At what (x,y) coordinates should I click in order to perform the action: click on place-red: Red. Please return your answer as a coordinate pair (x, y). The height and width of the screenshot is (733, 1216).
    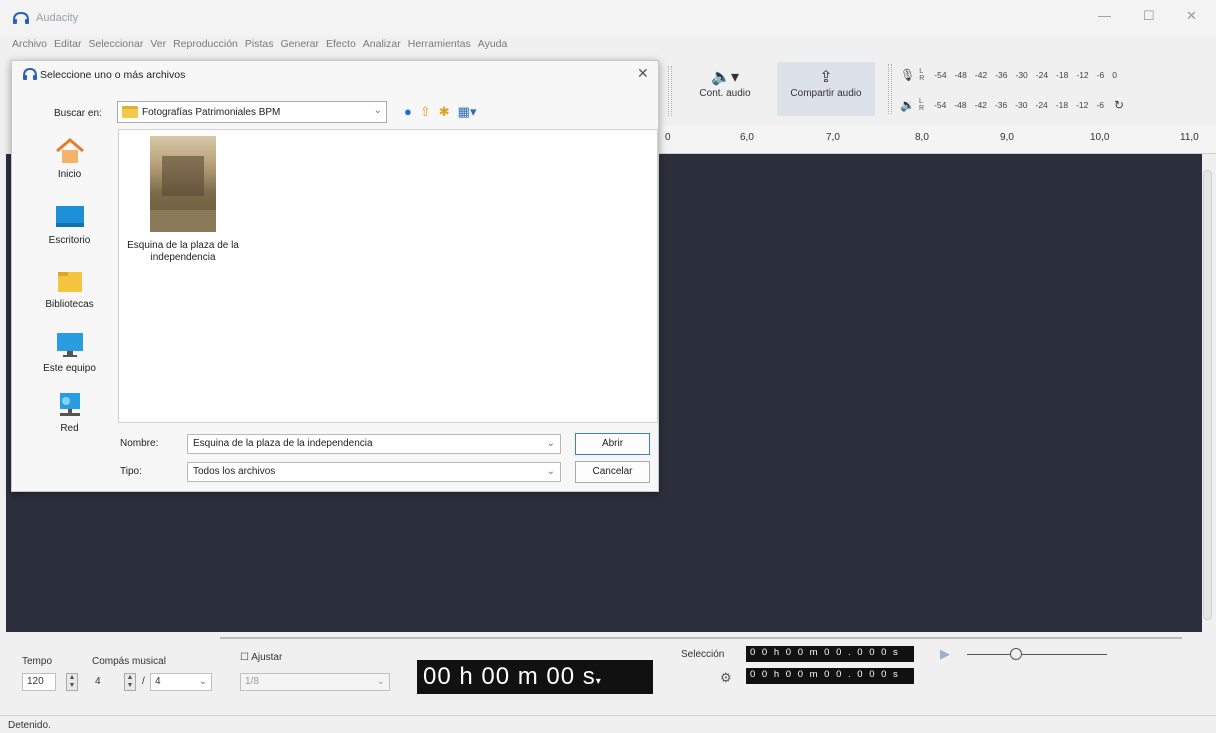
    Looking at the image, I should click on (69, 412).